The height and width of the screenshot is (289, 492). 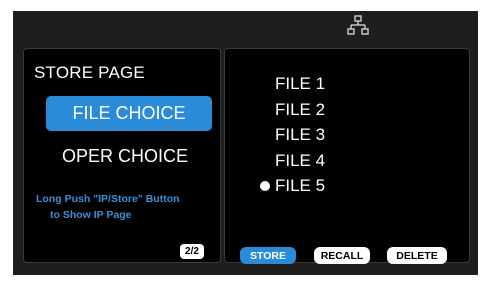 I want to click on page-indicator: 2/2, so click(x=192, y=251).